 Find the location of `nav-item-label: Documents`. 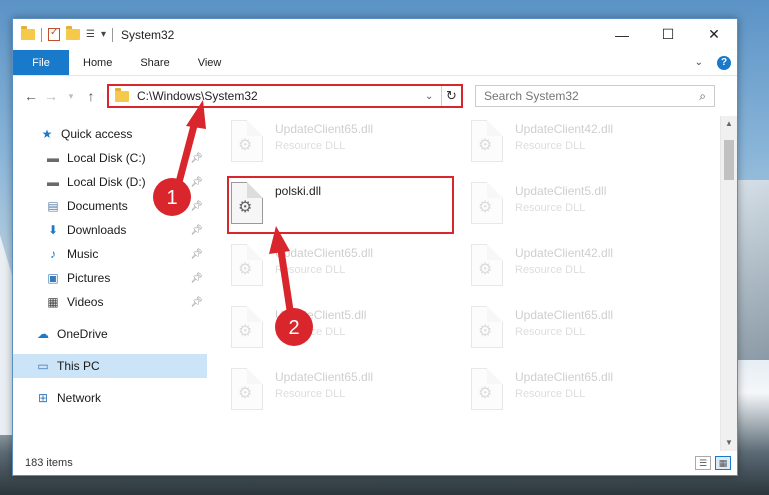

nav-item-label: Documents is located at coordinates (97, 206).